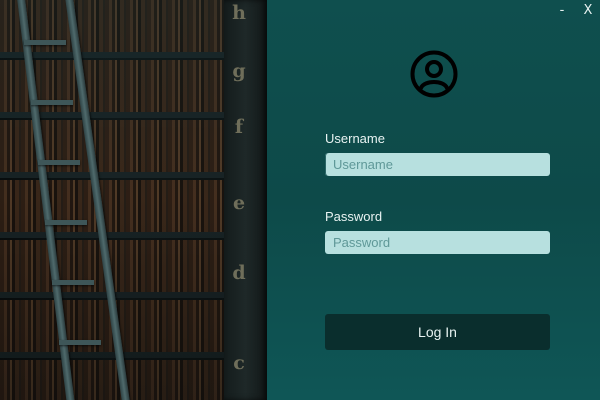 The width and height of the screenshot is (600, 400). I want to click on shelf-letter: f, so click(239, 127).